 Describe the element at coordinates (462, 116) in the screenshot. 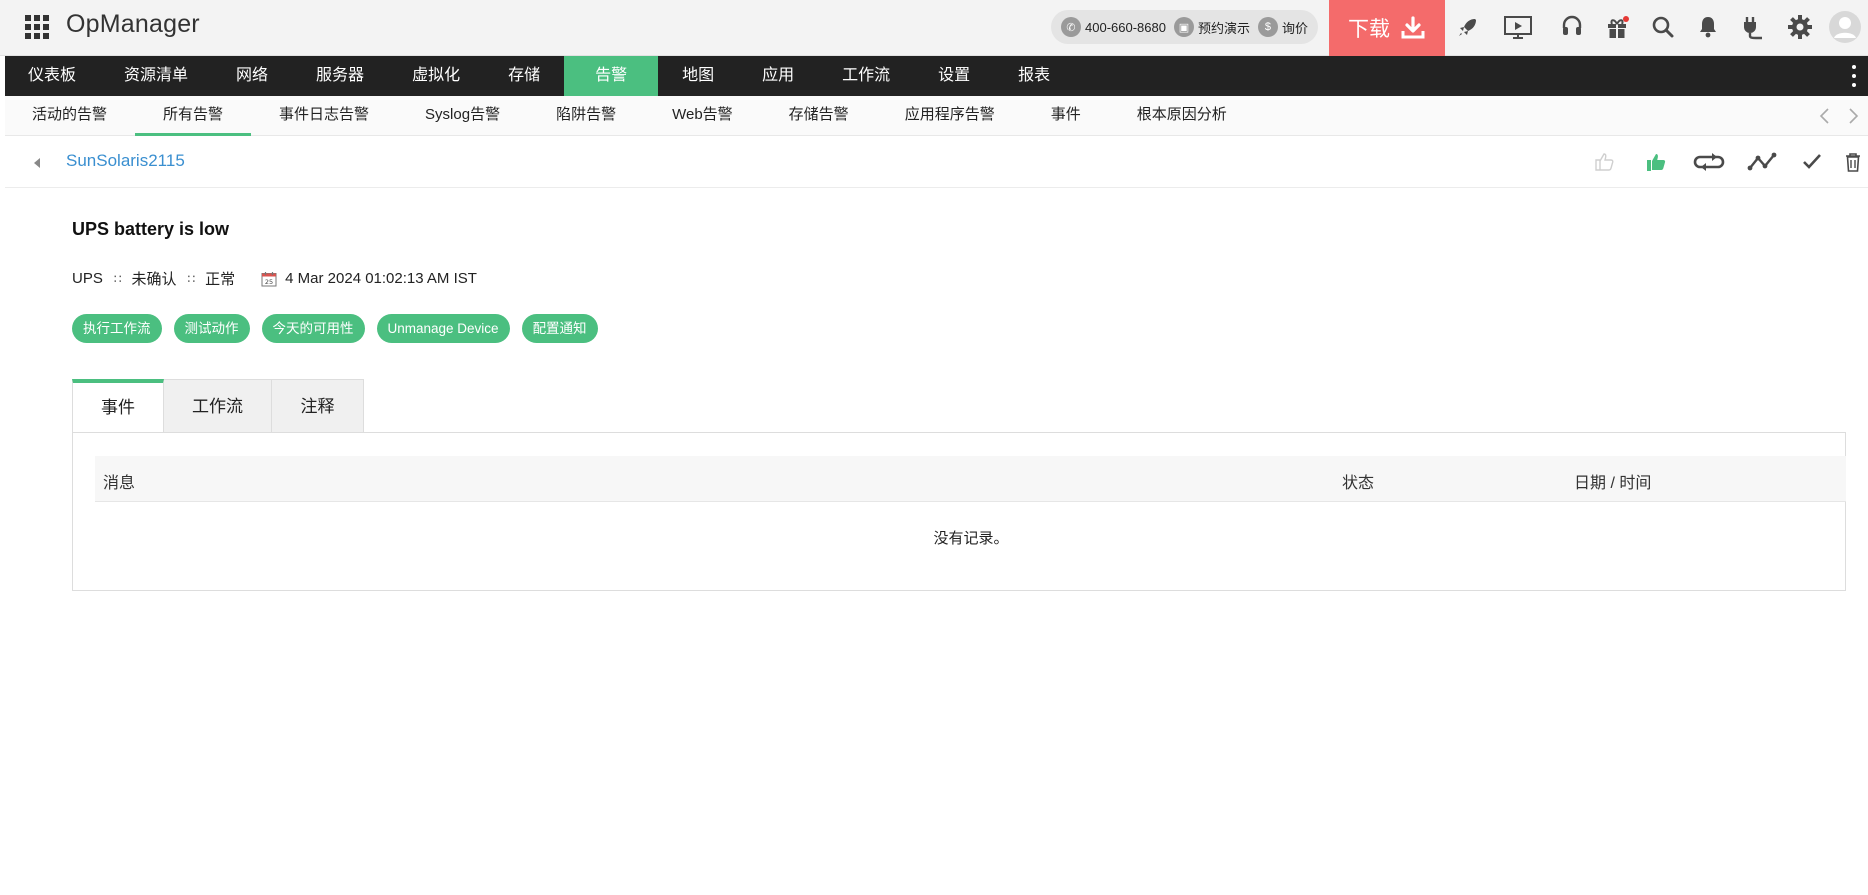

I see `subnav-syslog-alarms: Syslog告警` at that location.